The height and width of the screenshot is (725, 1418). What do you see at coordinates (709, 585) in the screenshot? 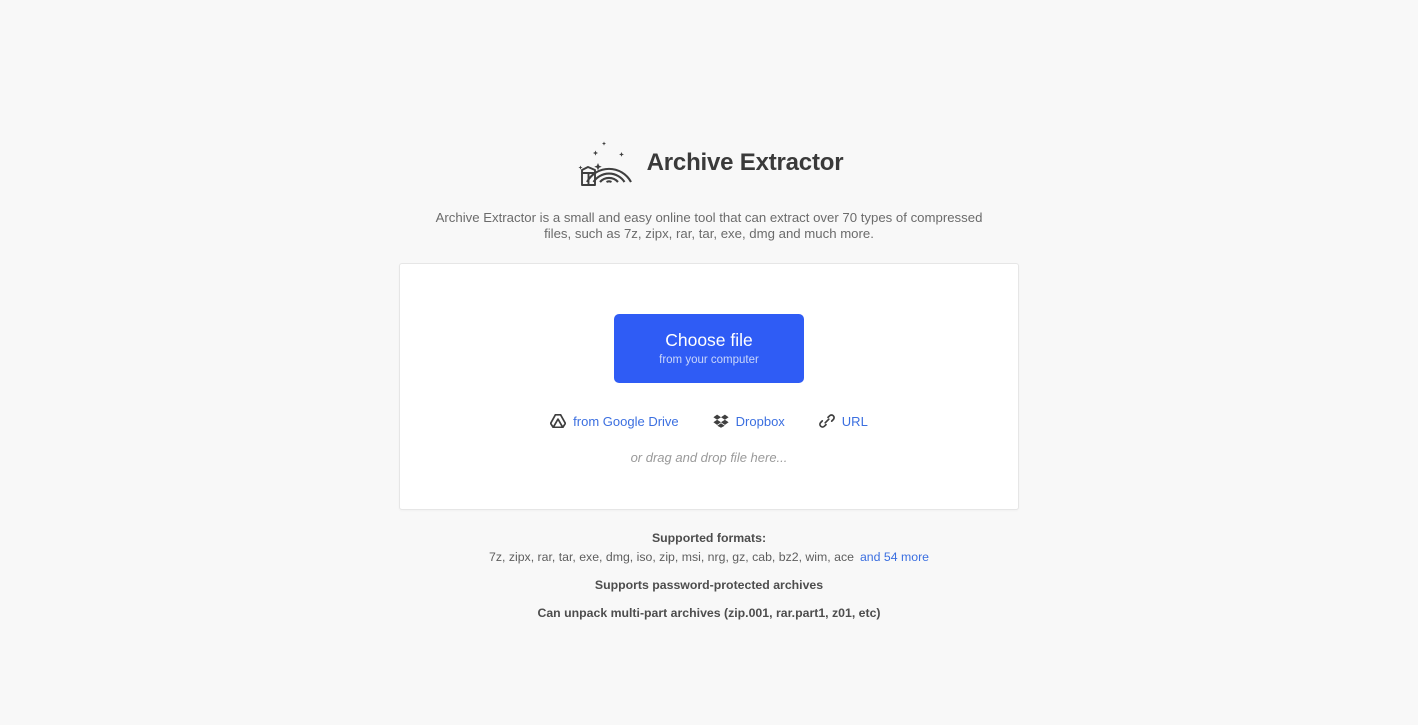
I see `password-protected-note: Supports password-protected archives` at bounding box center [709, 585].